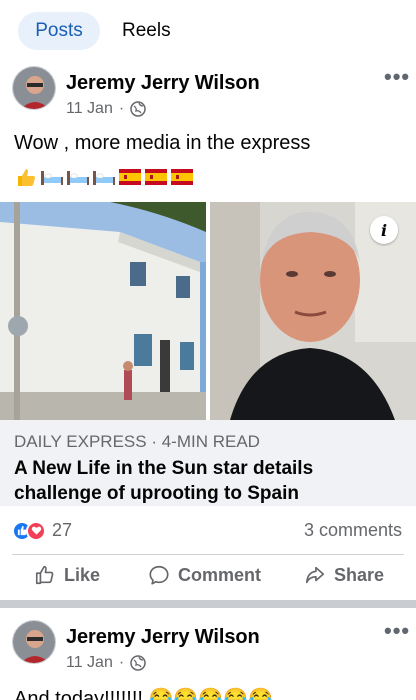 The height and width of the screenshot is (700, 416). Describe the element at coordinates (208, 32) in the screenshot. I see `profile-tabs: Posts Reels` at that location.